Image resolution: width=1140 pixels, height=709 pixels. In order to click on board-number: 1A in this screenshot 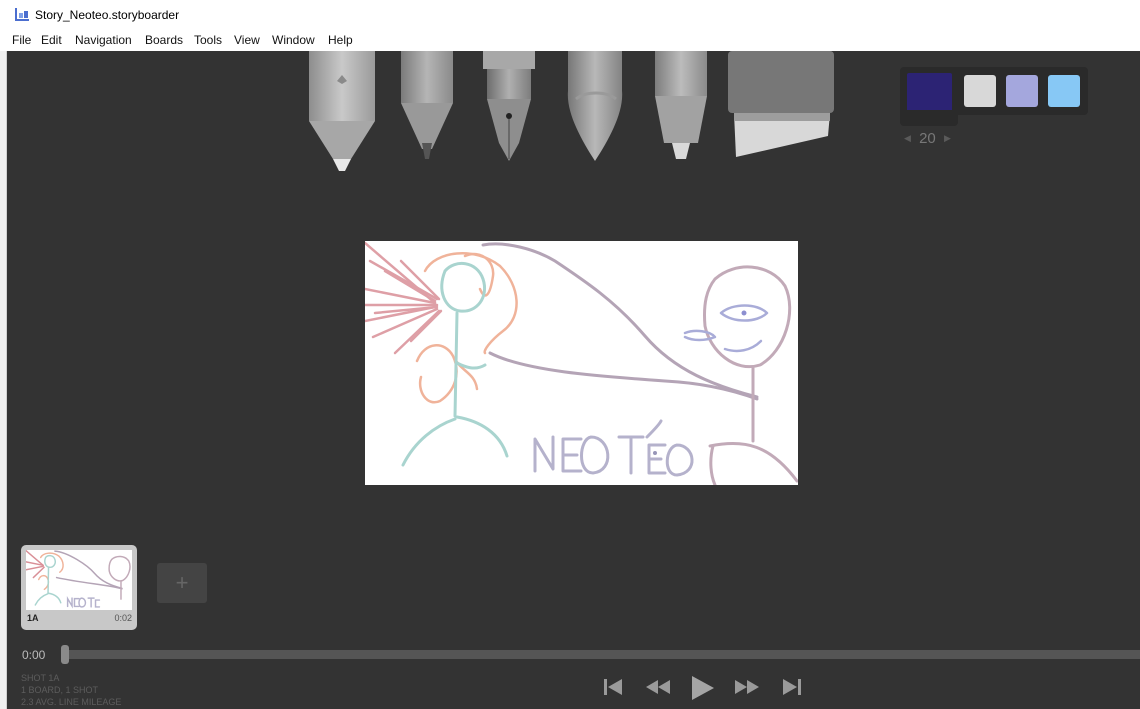, I will do `click(33, 618)`.